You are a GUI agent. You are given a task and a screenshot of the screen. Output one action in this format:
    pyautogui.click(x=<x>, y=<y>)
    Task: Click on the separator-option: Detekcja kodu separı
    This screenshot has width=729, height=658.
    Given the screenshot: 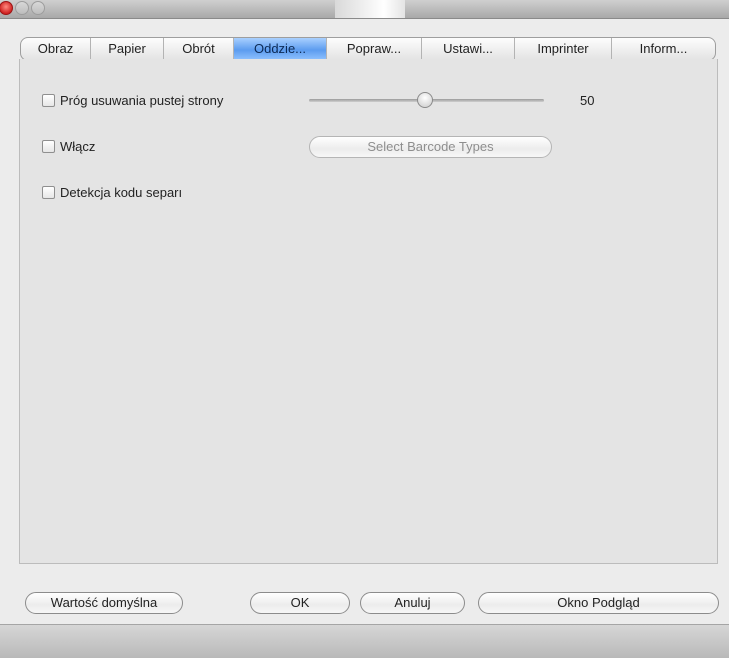 What is the action you would take?
    pyautogui.click(x=112, y=192)
    